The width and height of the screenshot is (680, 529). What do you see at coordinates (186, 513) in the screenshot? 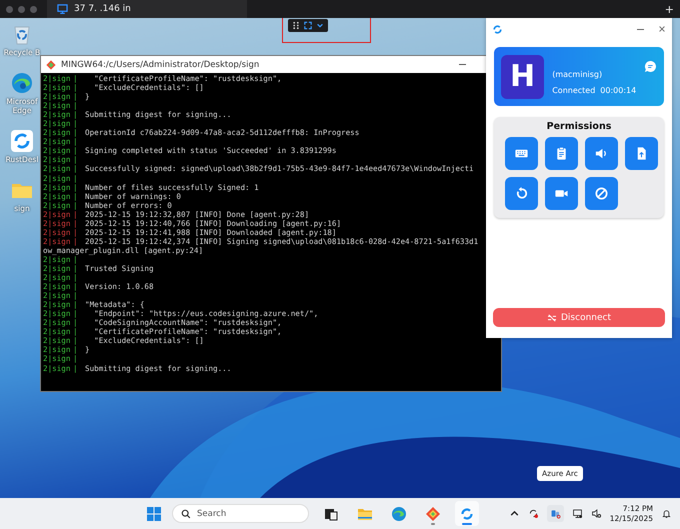
I see `search-icon` at bounding box center [186, 513].